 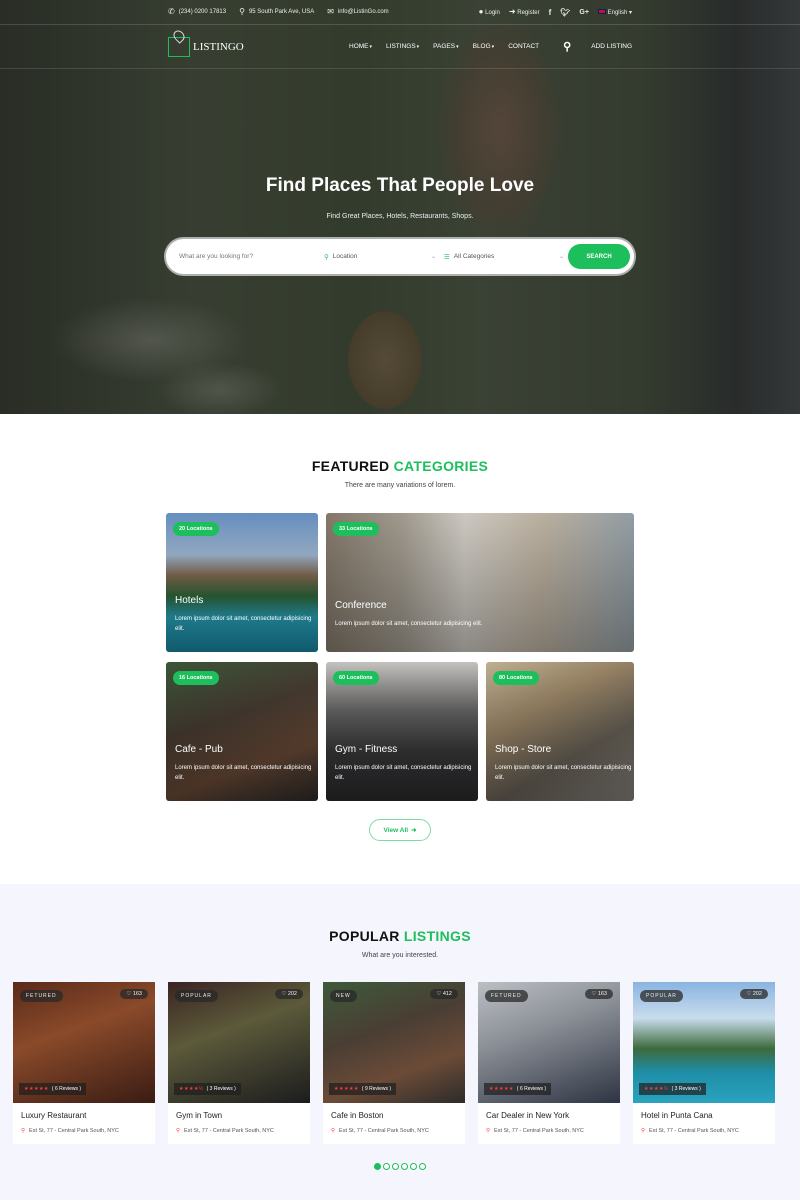 What do you see at coordinates (356, 529) in the screenshot?
I see `location-count-badge: 33 Locations` at bounding box center [356, 529].